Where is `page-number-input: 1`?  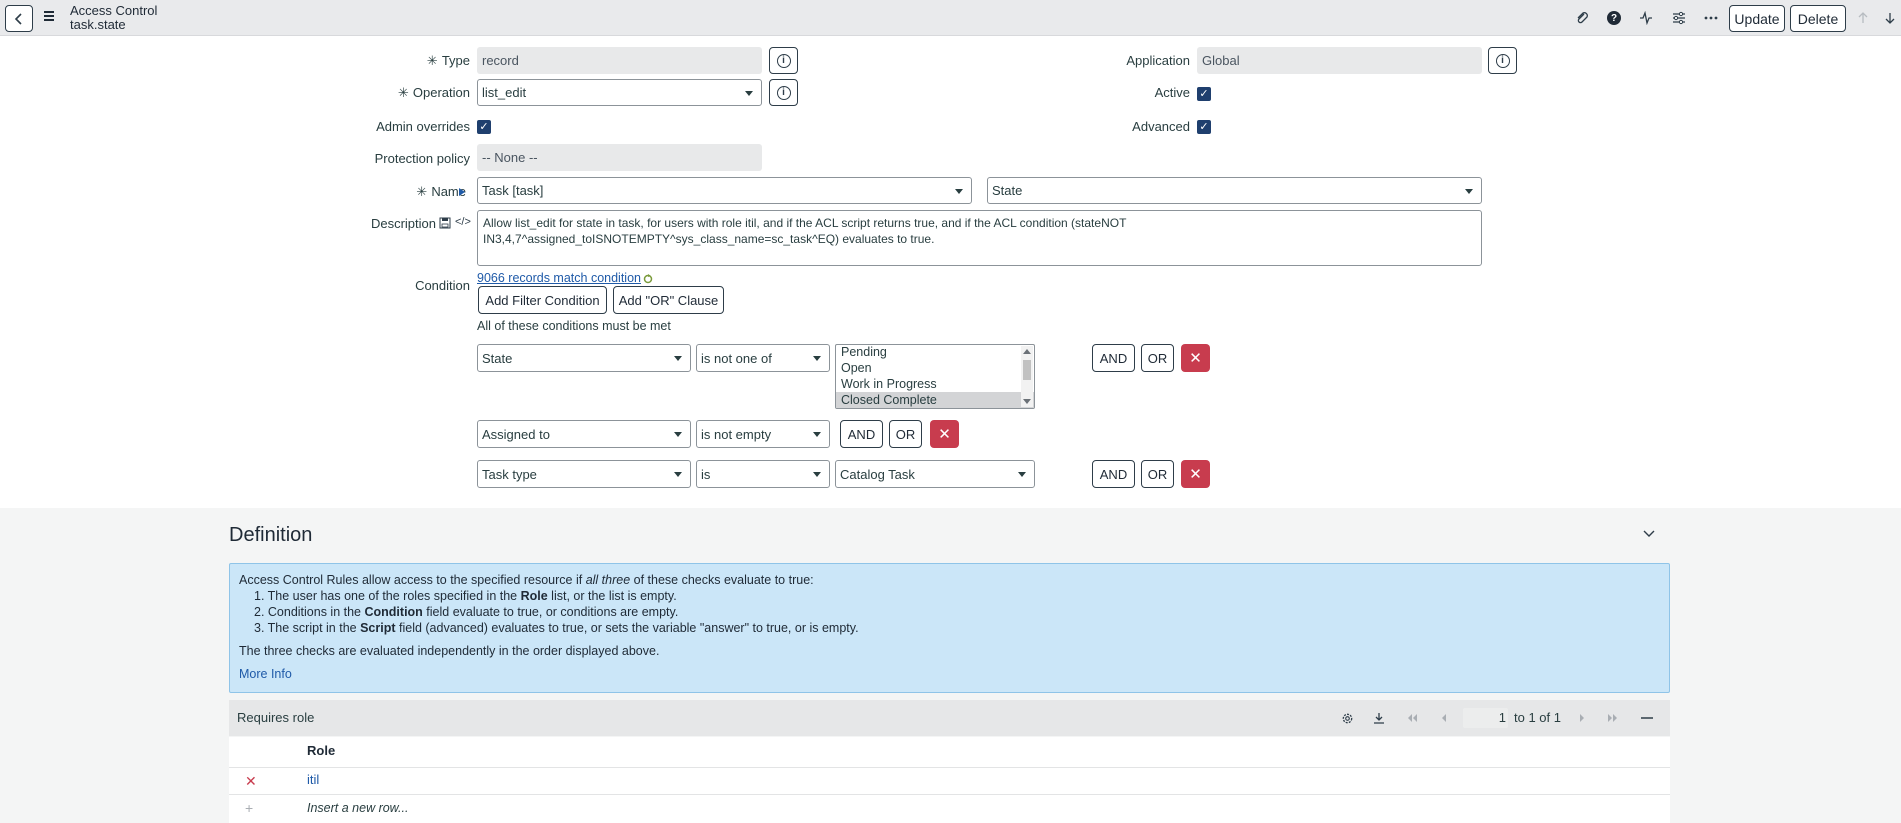
page-number-input: 1 is located at coordinates (1485, 718).